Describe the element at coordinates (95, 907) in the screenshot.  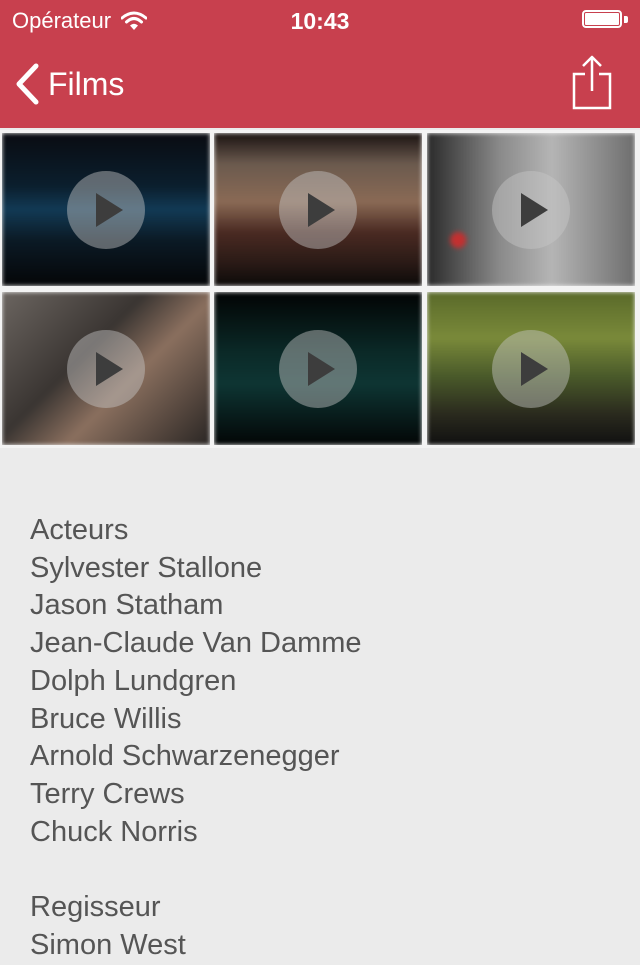
I see `director-heading: Regisseur` at that location.